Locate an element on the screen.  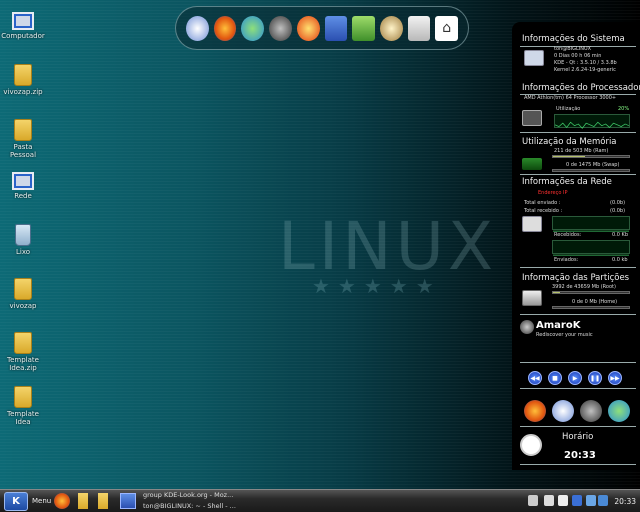
monitor-icon is located at coordinates (534, 58).